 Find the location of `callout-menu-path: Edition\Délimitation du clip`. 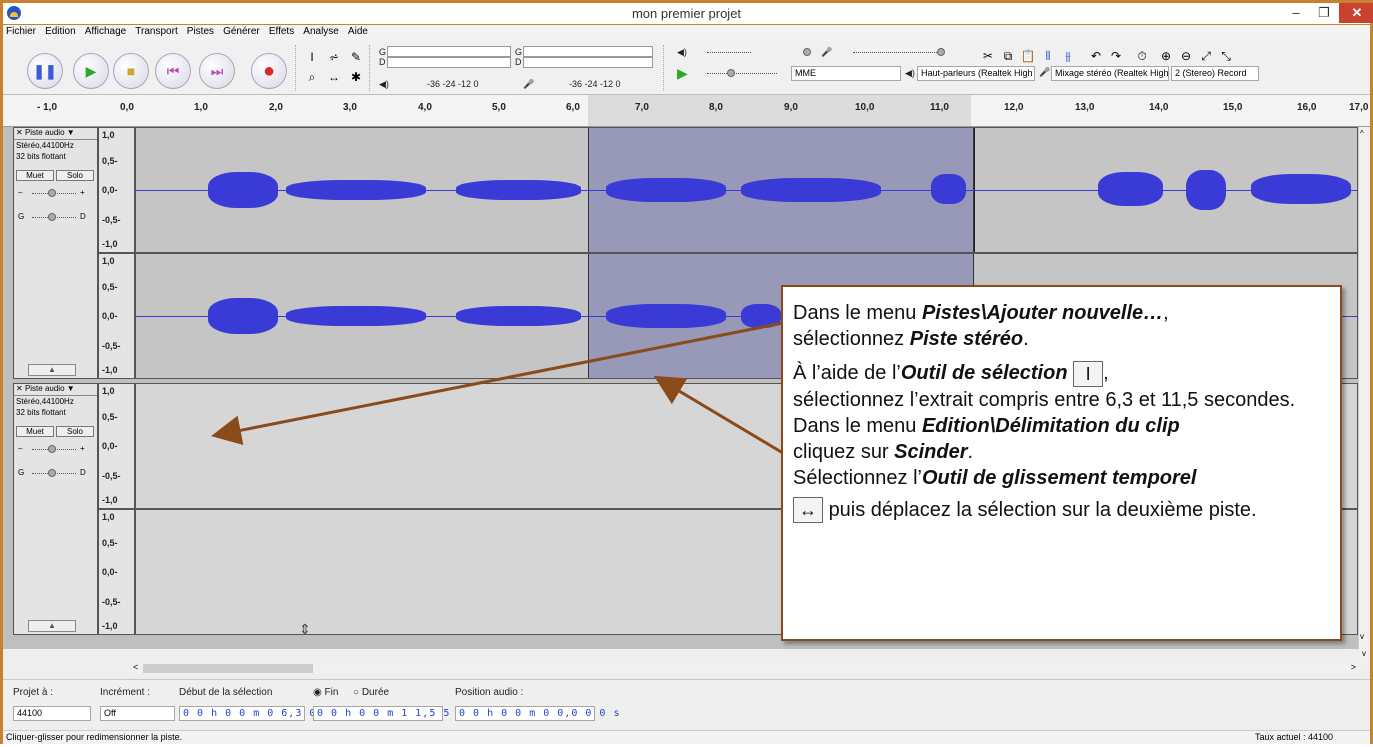

callout-menu-path: Edition\Délimitation du clip is located at coordinates (1050, 425).